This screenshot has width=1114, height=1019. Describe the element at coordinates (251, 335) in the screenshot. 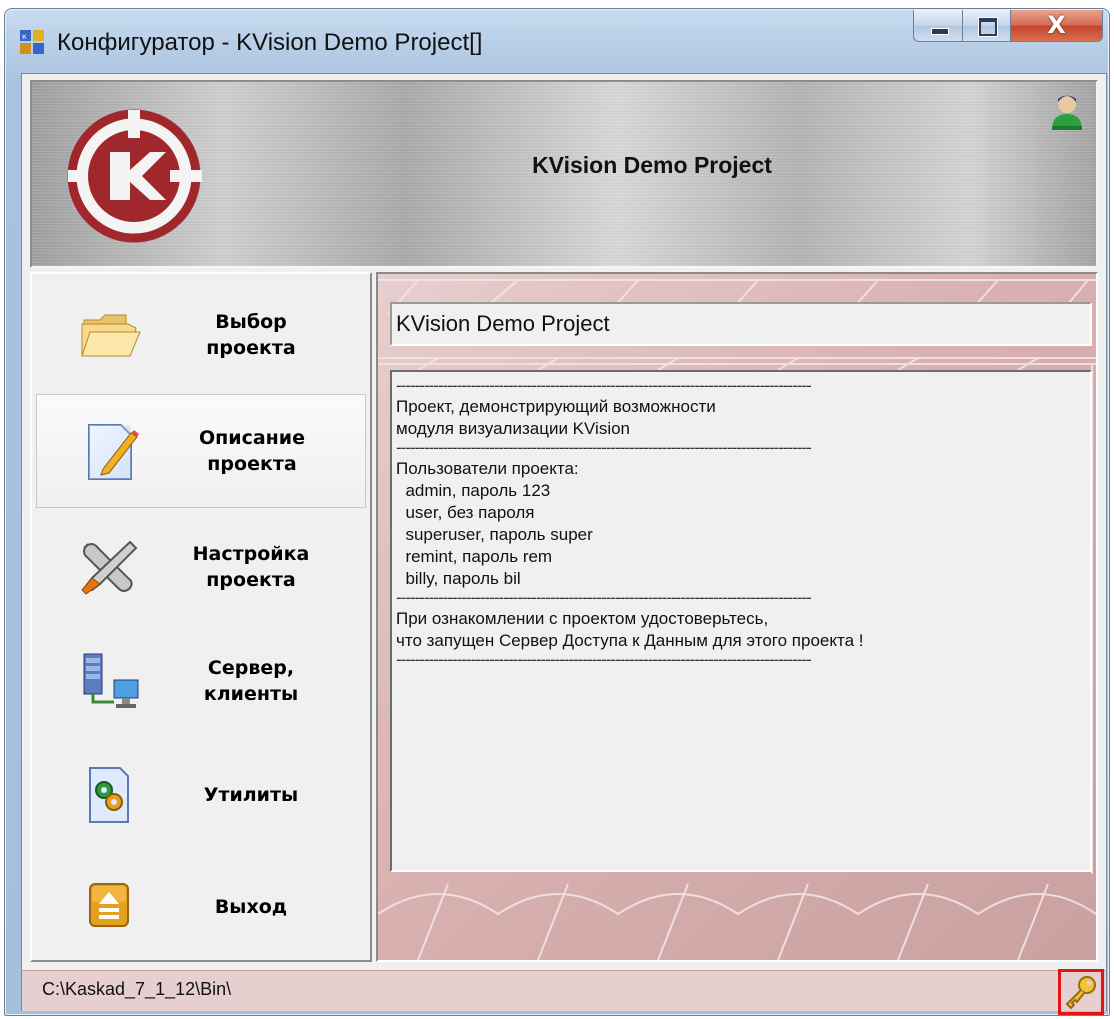

I see `sidebar-item-label: Выбор проекта` at that location.